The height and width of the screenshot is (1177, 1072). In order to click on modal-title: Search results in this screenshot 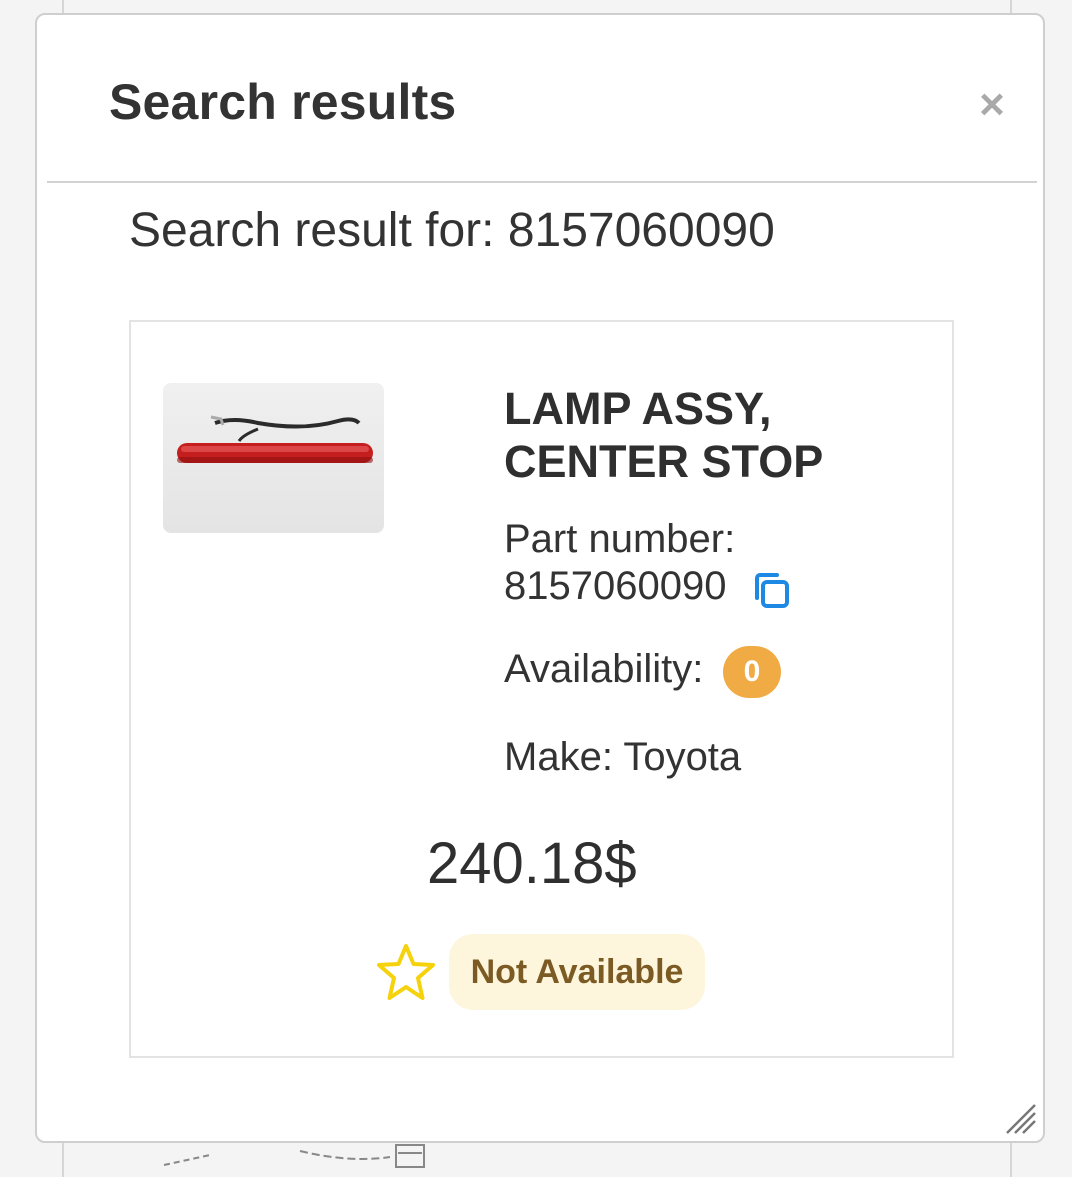, I will do `click(283, 102)`.